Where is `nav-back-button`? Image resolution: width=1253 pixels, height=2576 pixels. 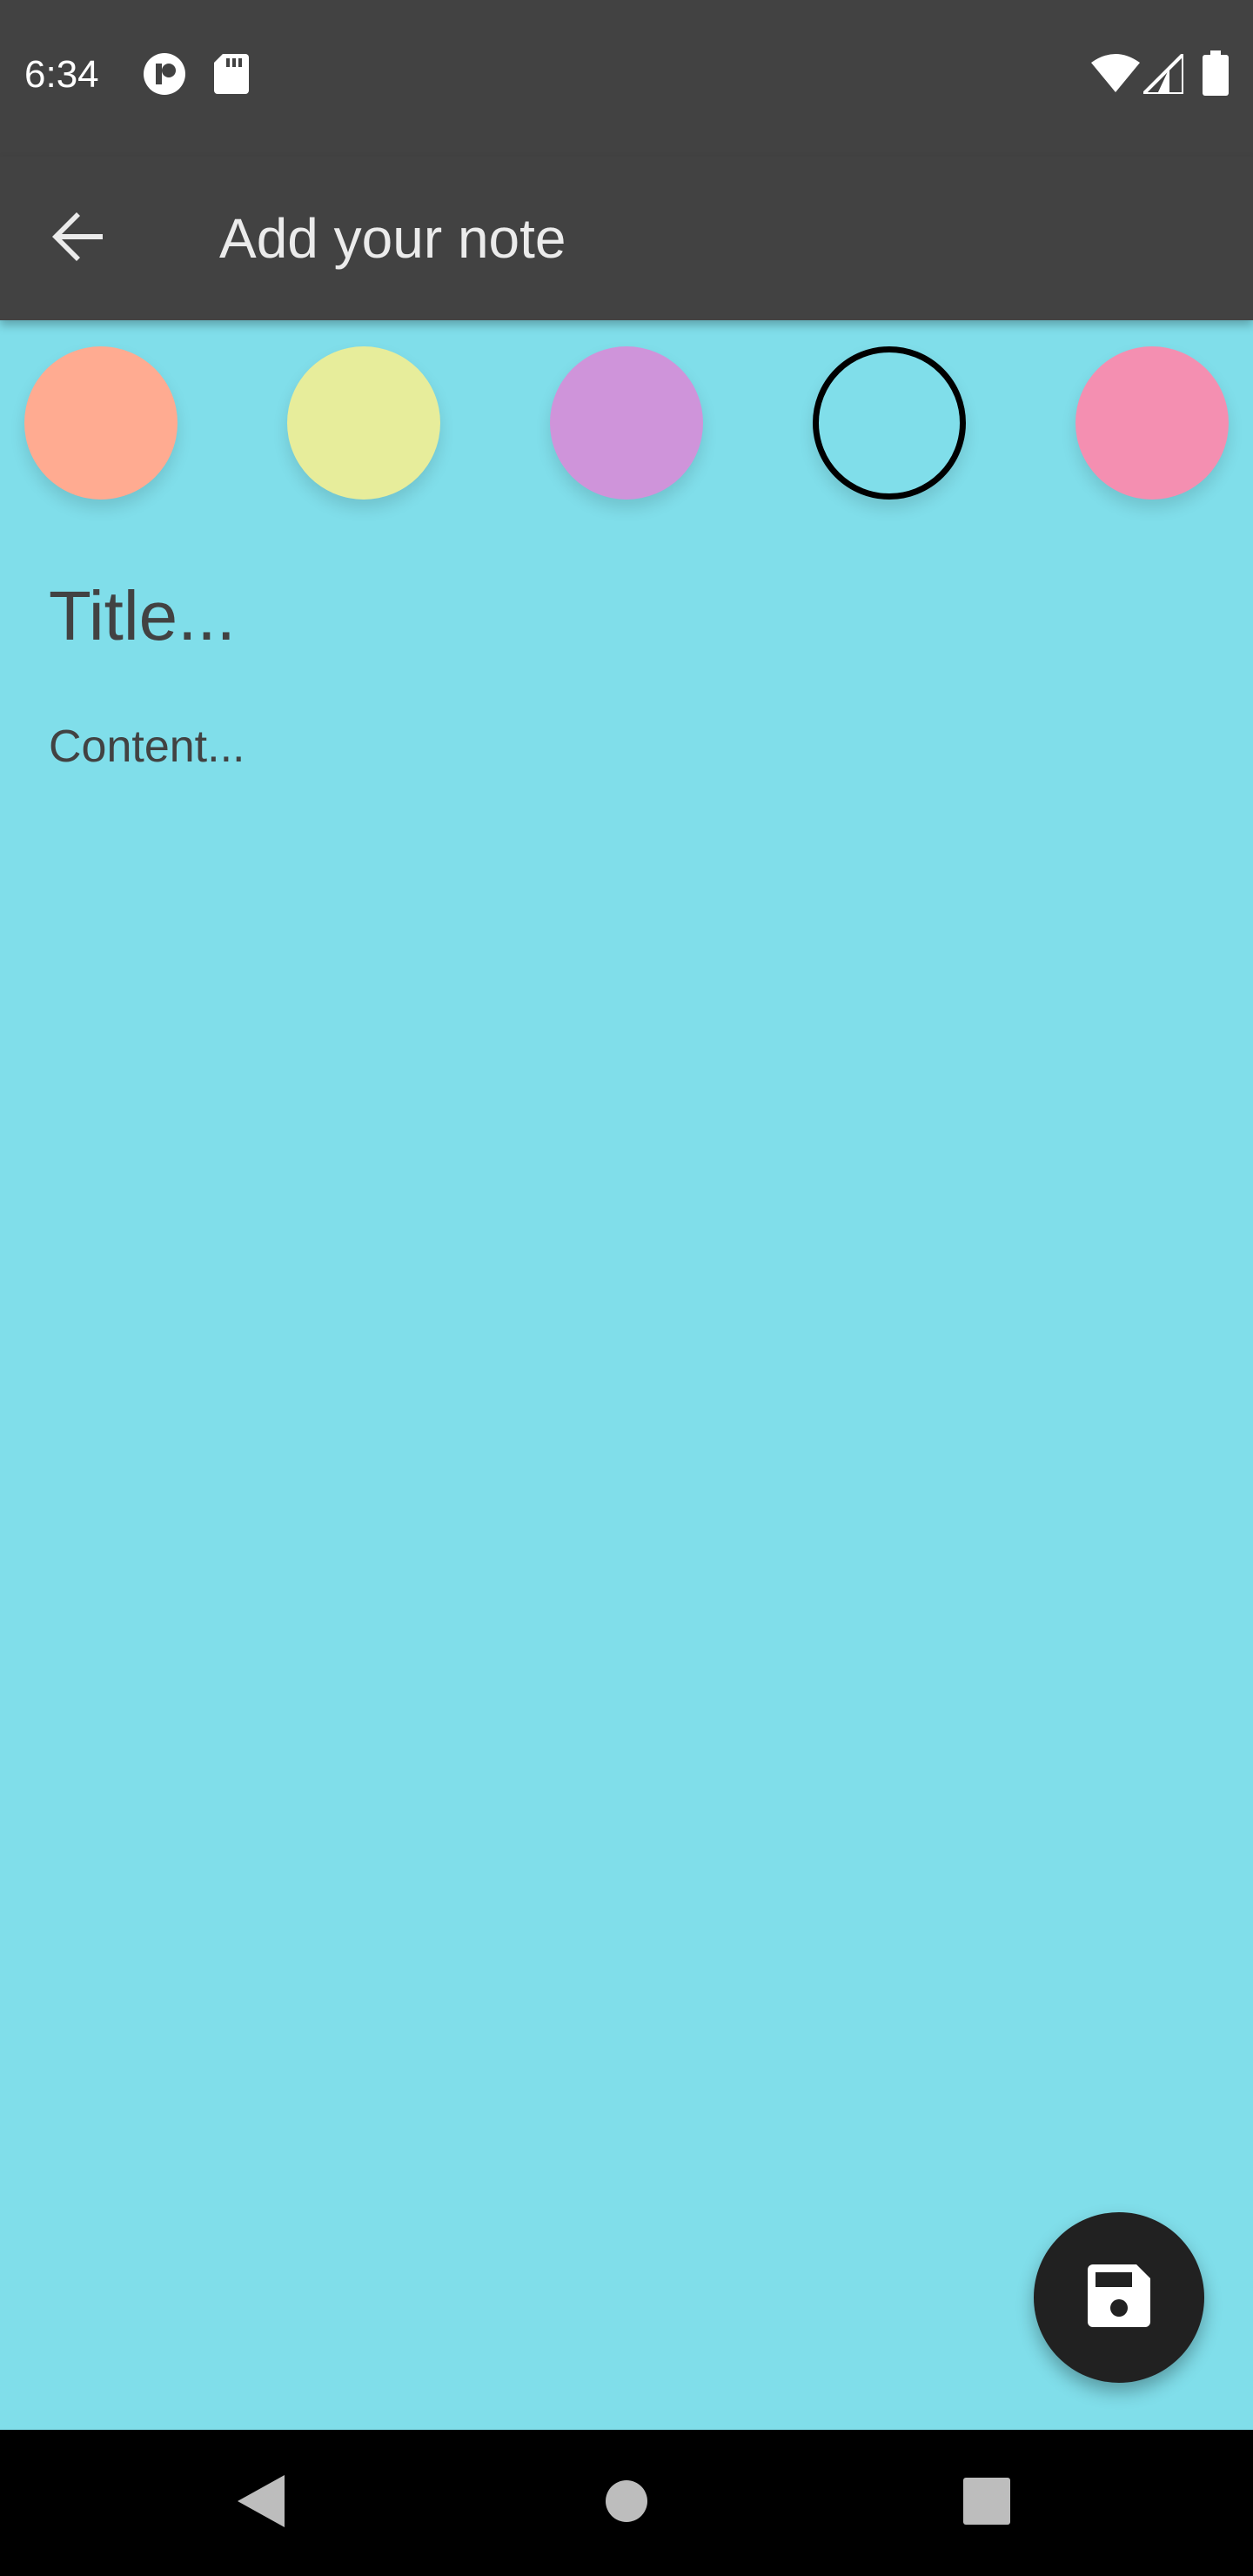 nav-back-button is located at coordinates (261, 2502).